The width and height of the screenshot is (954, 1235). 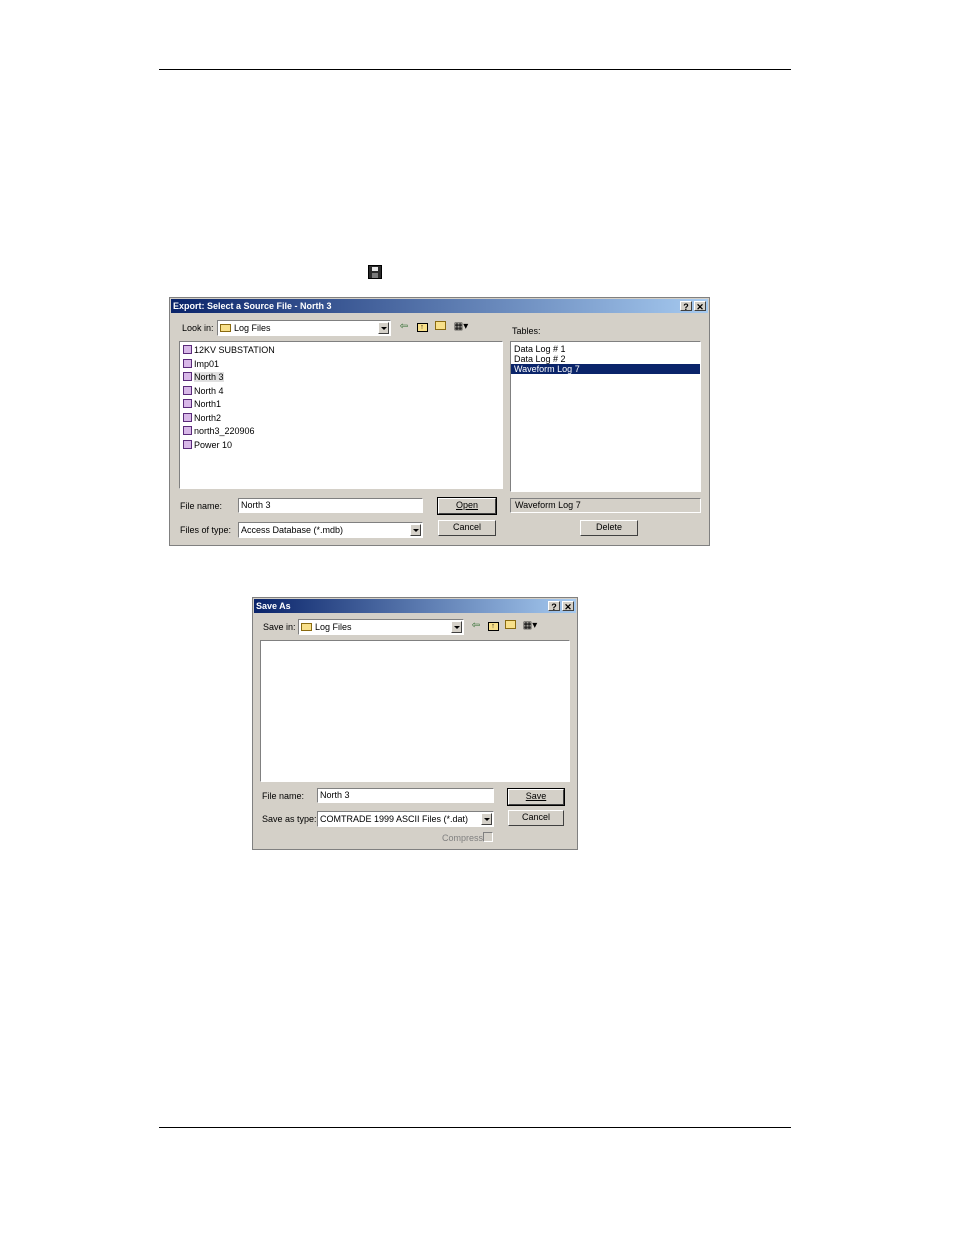 I want to click on table-name-field: Waveform Log 7, so click(x=605, y=505).